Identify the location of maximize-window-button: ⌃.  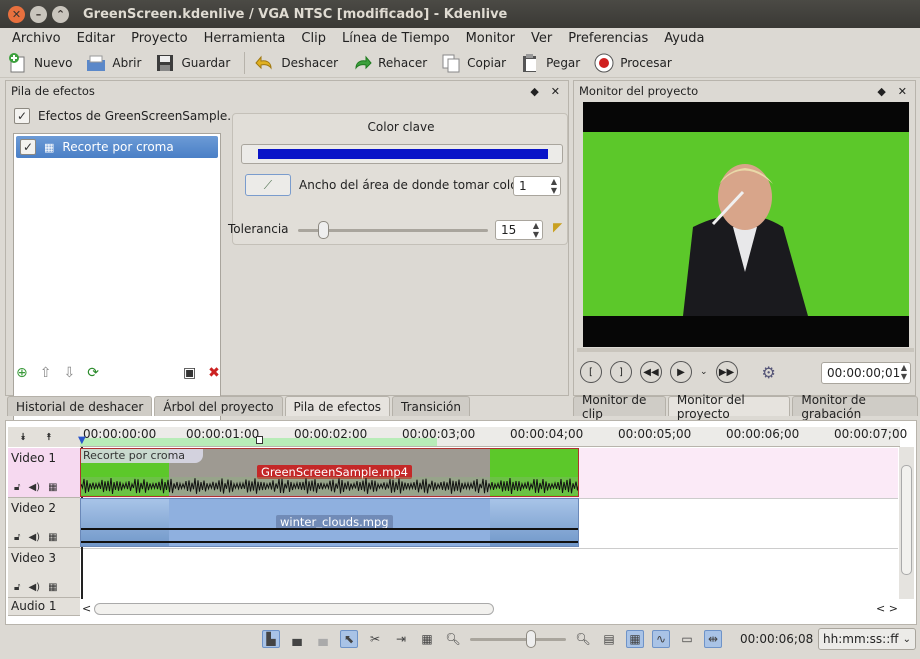
(60, 14).